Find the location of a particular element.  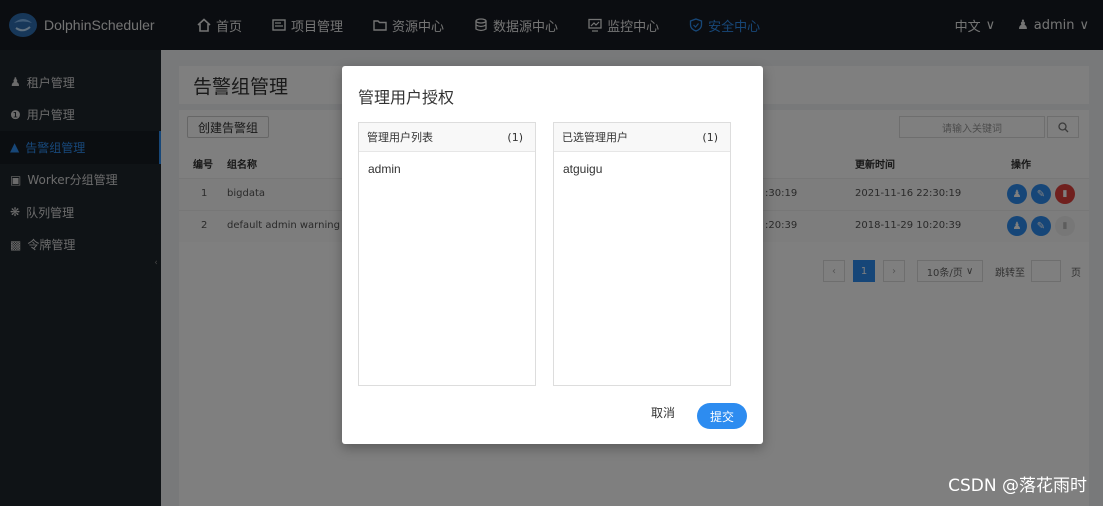

transfer-source-count: (1) is located at coordinates (515, 137).